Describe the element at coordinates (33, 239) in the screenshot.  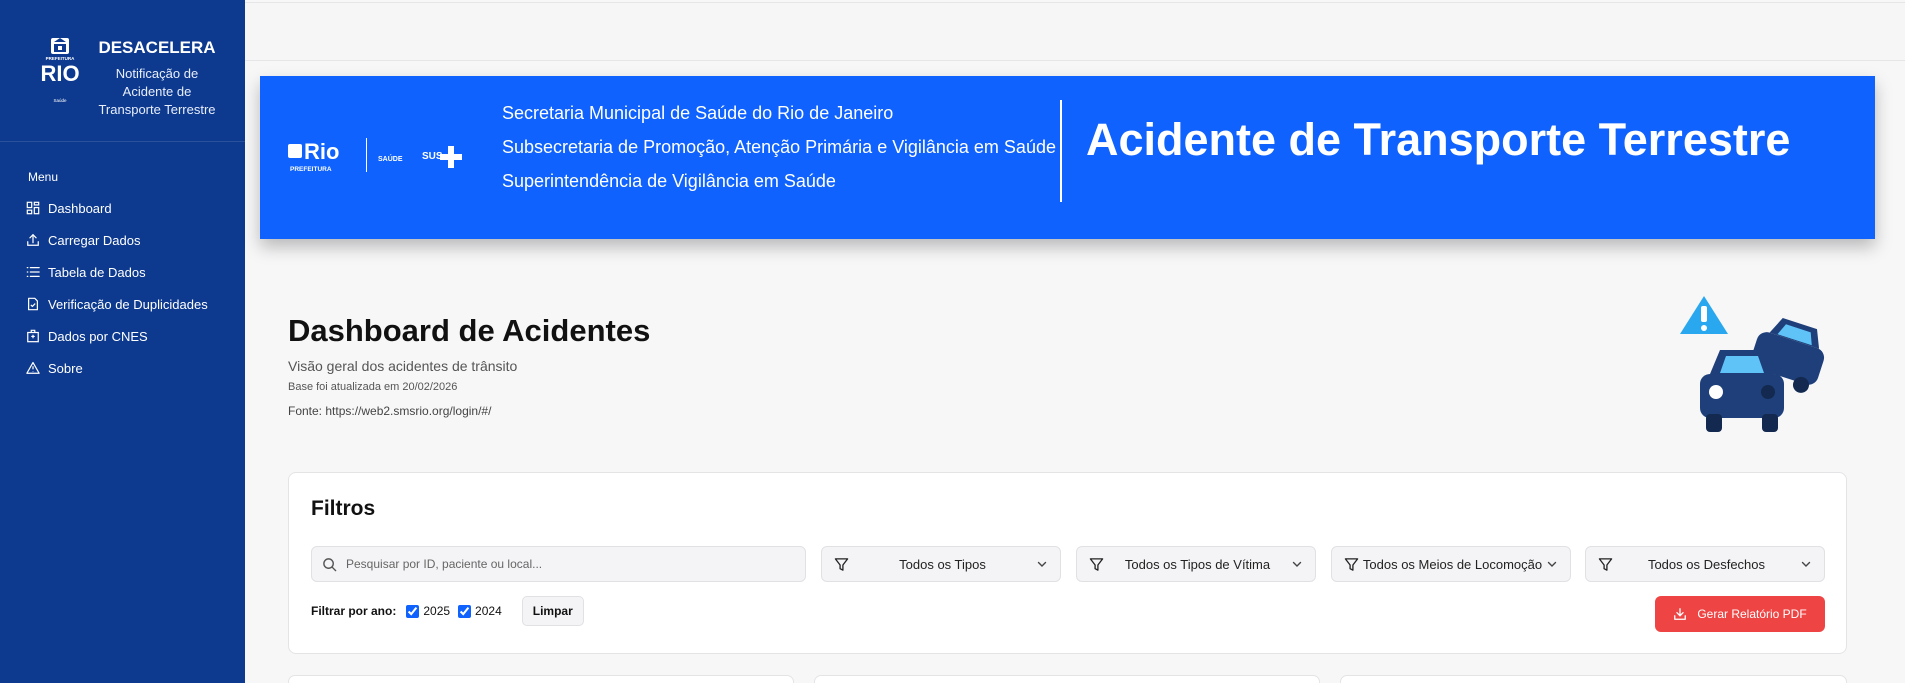
I see `upload-icon` at that location.